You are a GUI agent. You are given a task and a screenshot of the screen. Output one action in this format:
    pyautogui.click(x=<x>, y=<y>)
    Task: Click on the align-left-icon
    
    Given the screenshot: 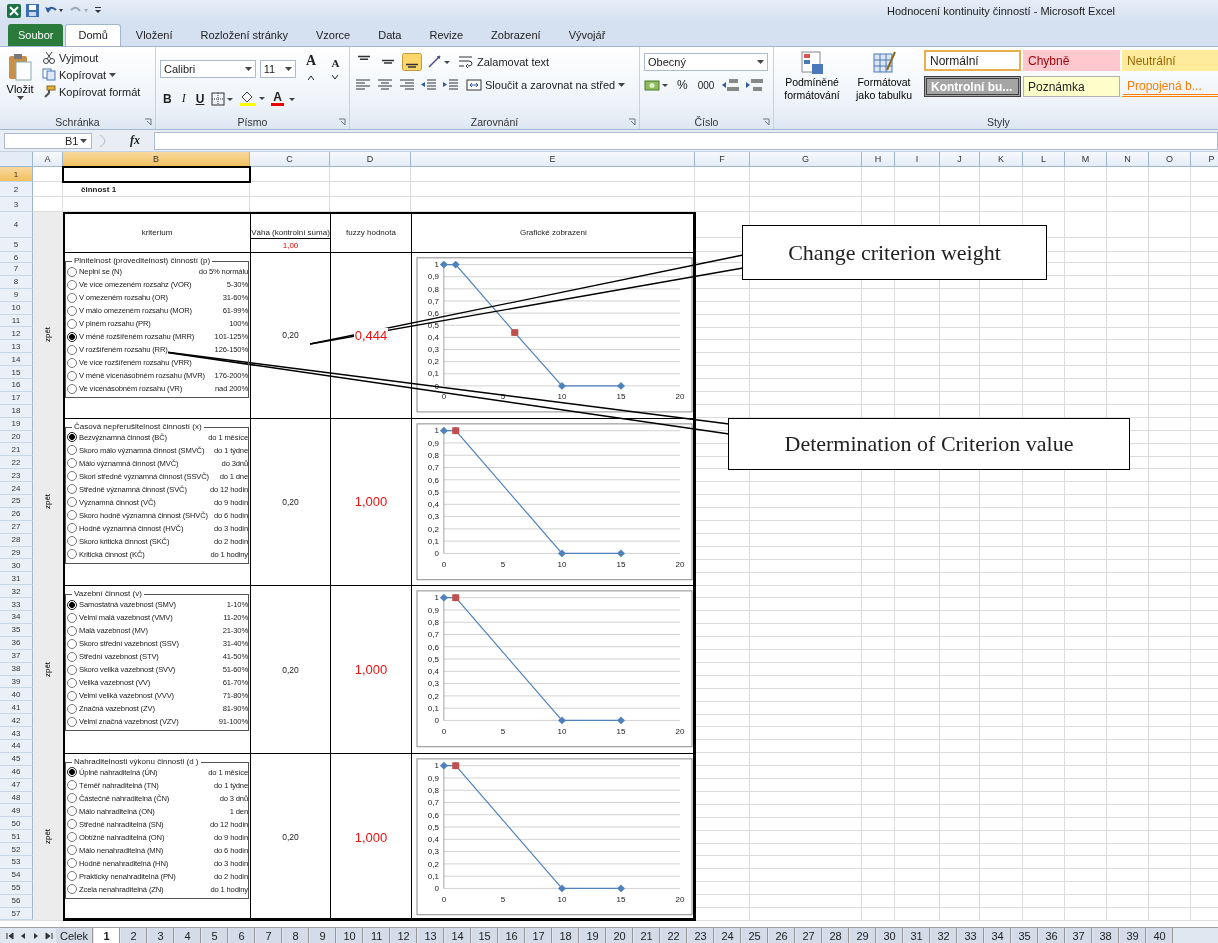 What is the action you would take?
    pyautogui.click(x=363, y=85)
    